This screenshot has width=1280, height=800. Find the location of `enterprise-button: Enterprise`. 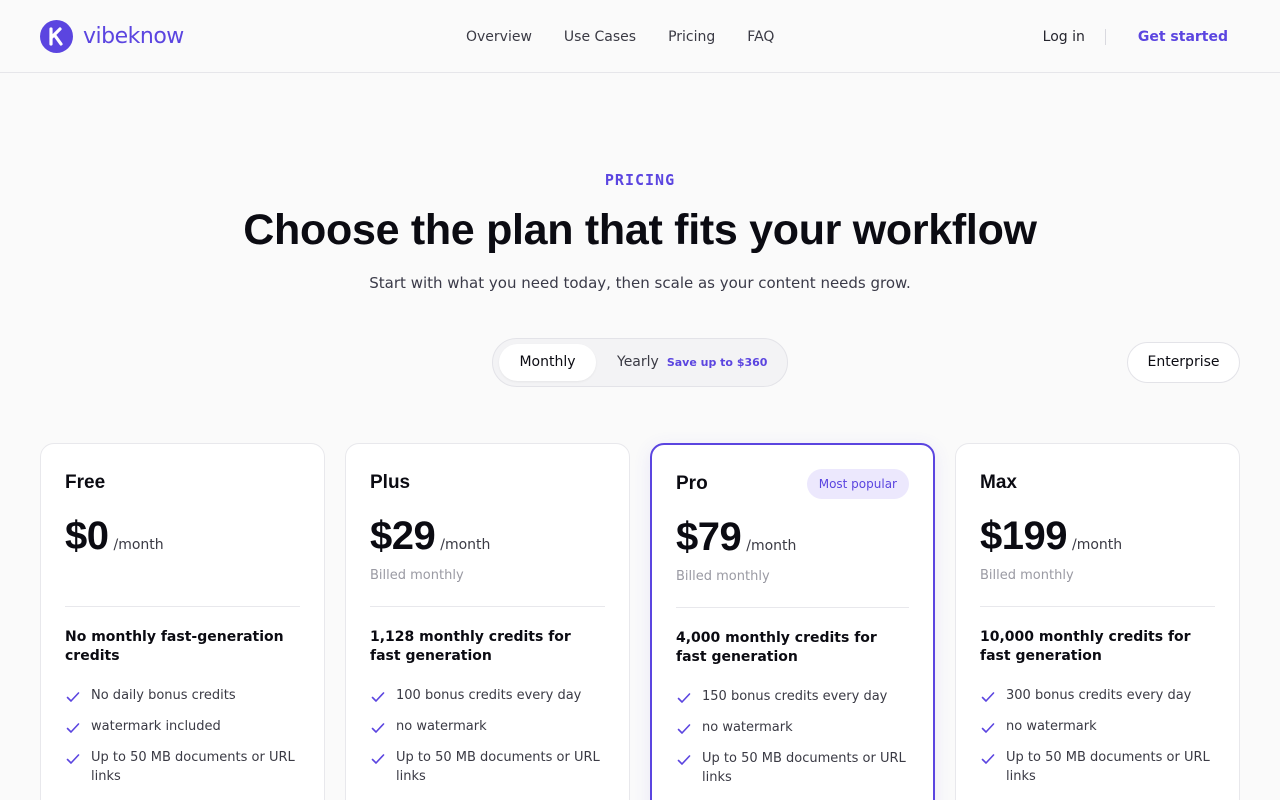

enterprise-button: Enterprise is located at coordinates (1183, 362).